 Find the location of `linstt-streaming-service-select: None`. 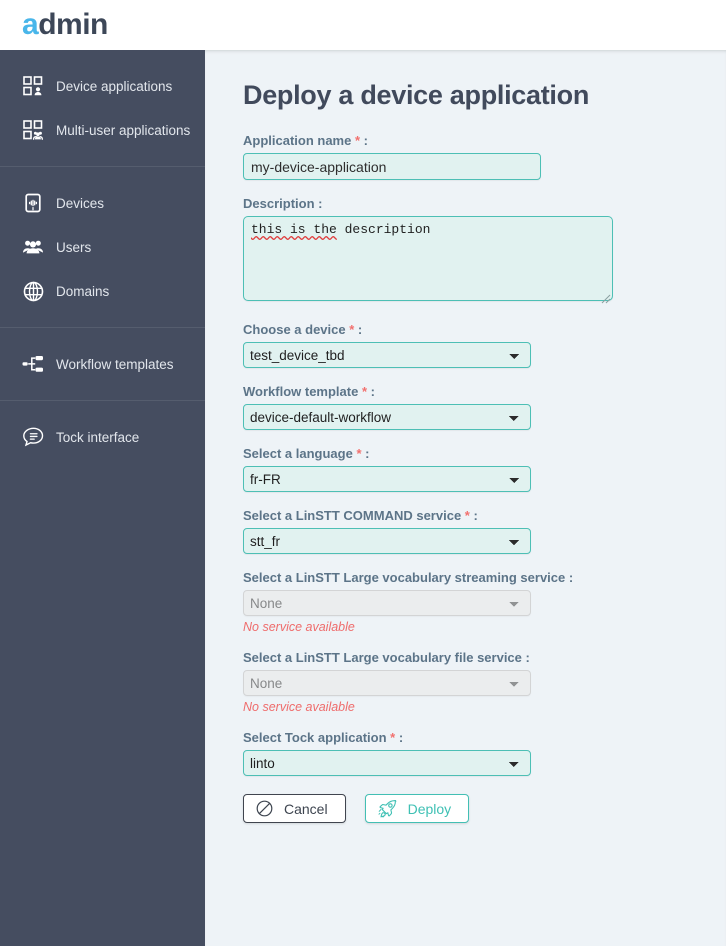

linstt-streaming-service-select: None is located at coordinates (387, 603).